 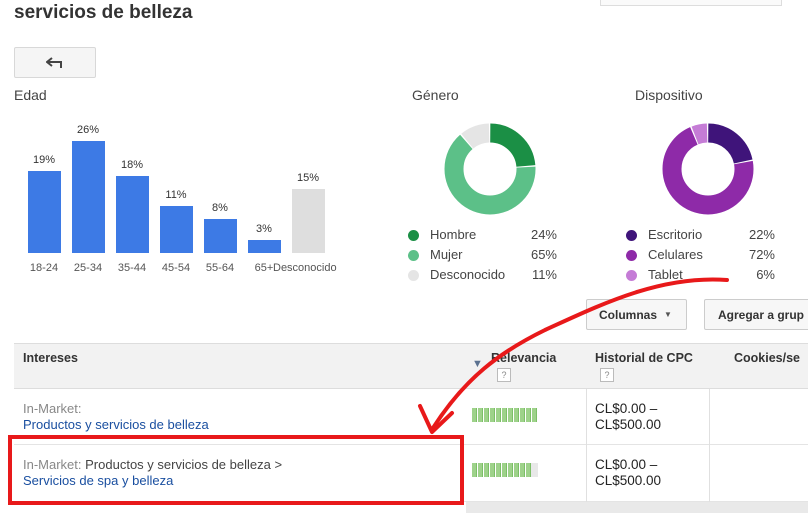 I want to click on age-bar-value-label: 26%, so click(x=88, y=130).